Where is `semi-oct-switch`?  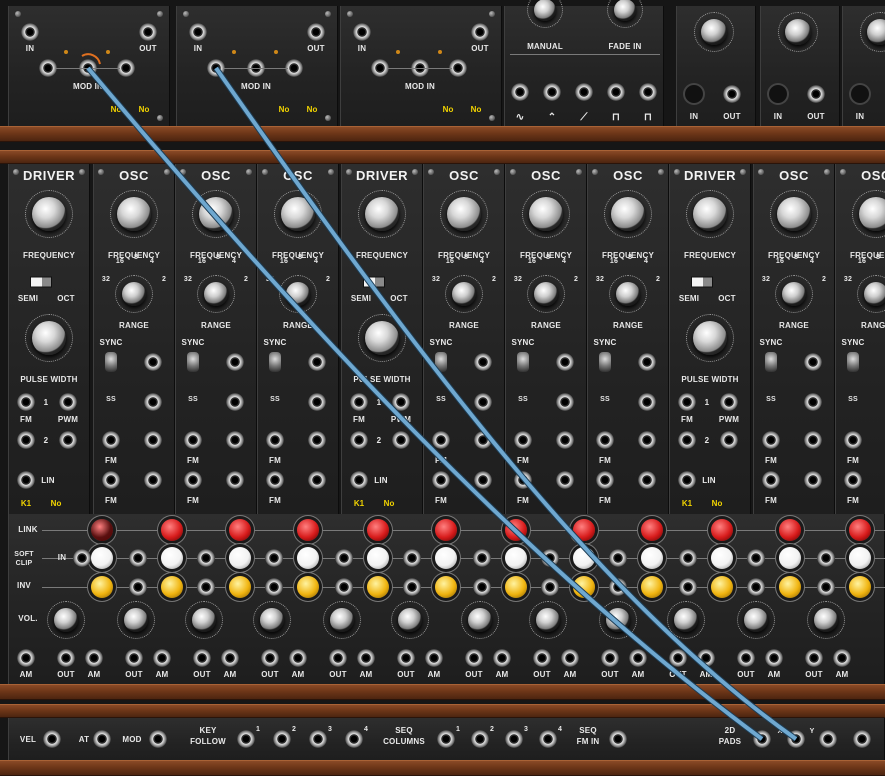
semi-oct-switch is located at coordinates (702, 282).